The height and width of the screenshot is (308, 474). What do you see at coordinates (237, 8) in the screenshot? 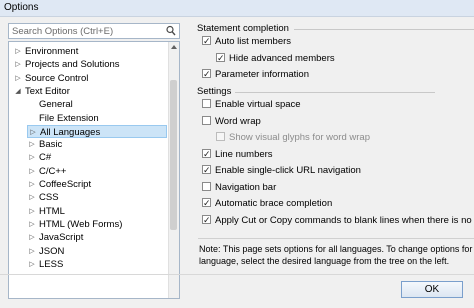
I see `title-bar: Options` at bounding box center [237, 8].